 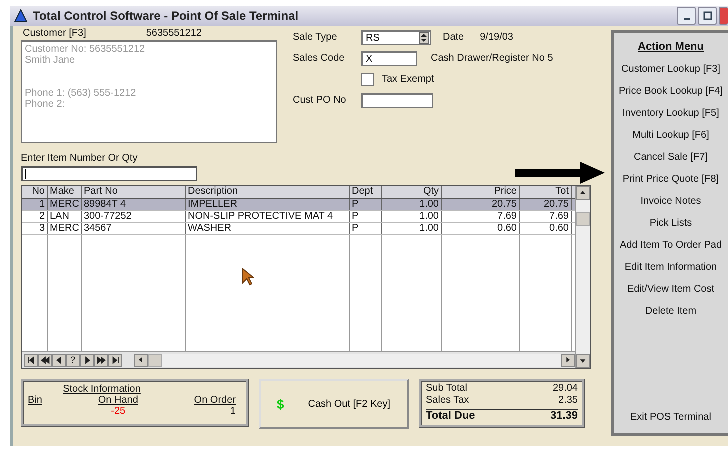 I want to click on table-cell: 34567, so click(x=134, y=228).